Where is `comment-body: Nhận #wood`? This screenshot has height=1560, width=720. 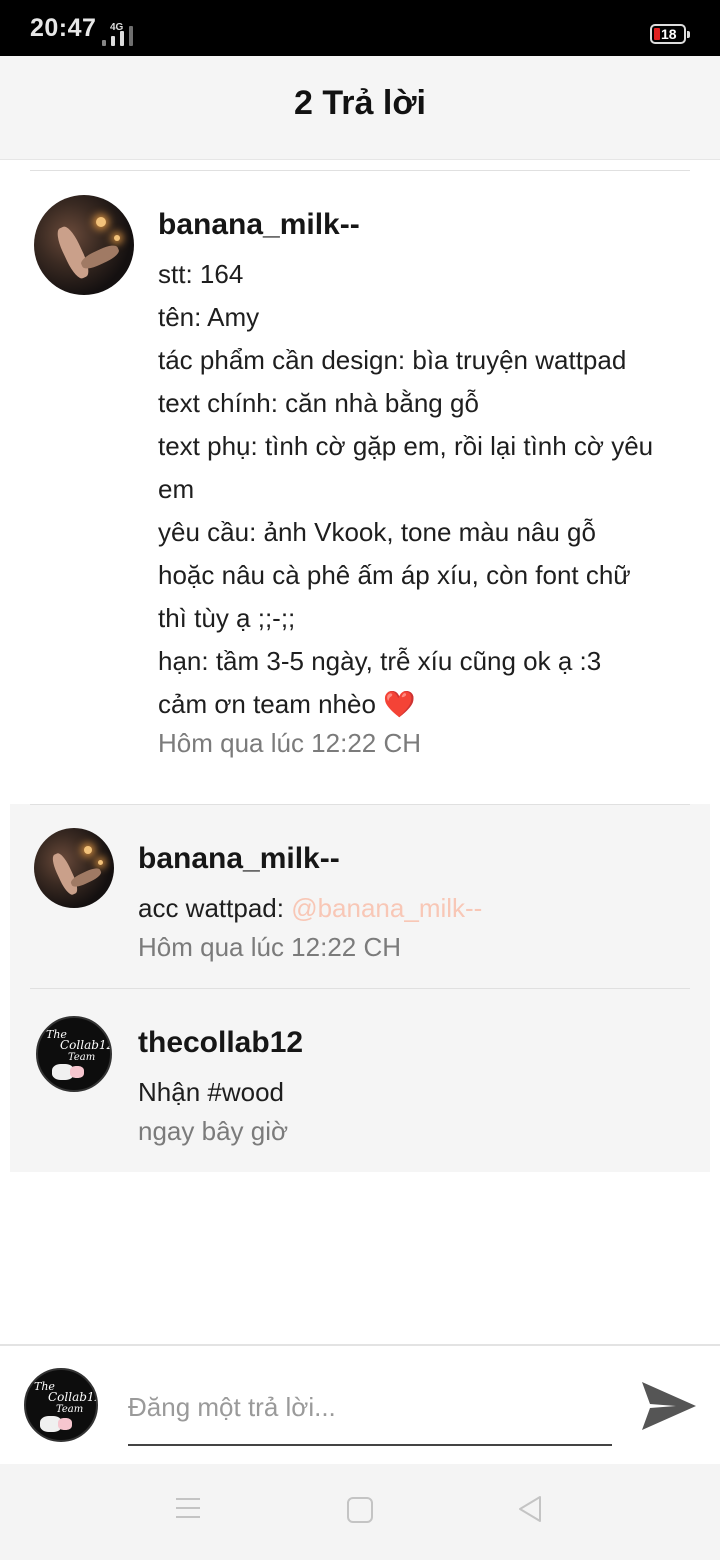
comment-body: Nhận #wood is located at coordinates (211, 1092).